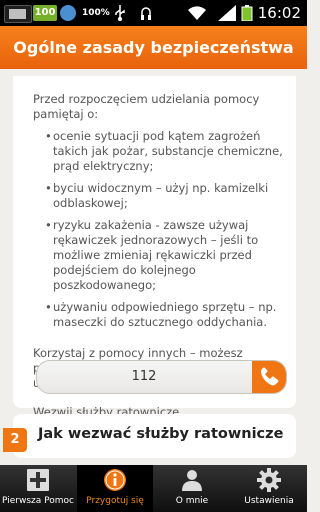 Image resolution: width=320 pixels, height=512 pixels. I want to click on battery-widget-icon, so click(18, 14).